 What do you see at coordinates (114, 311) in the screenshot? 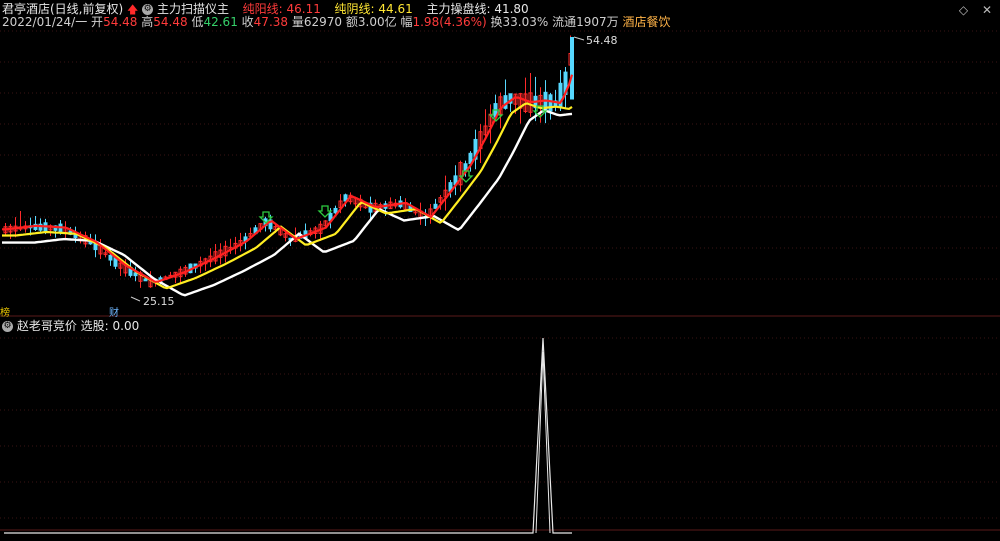
I see `finance-badge: 财` at bounding box center [114, 311].